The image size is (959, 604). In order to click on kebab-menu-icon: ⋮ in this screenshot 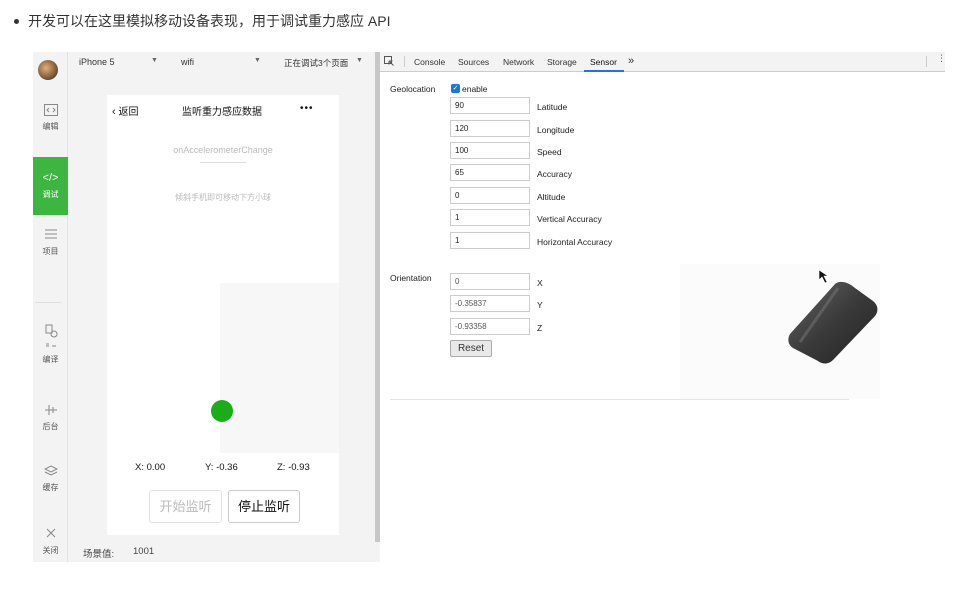, I will do `click(941, 58)`.